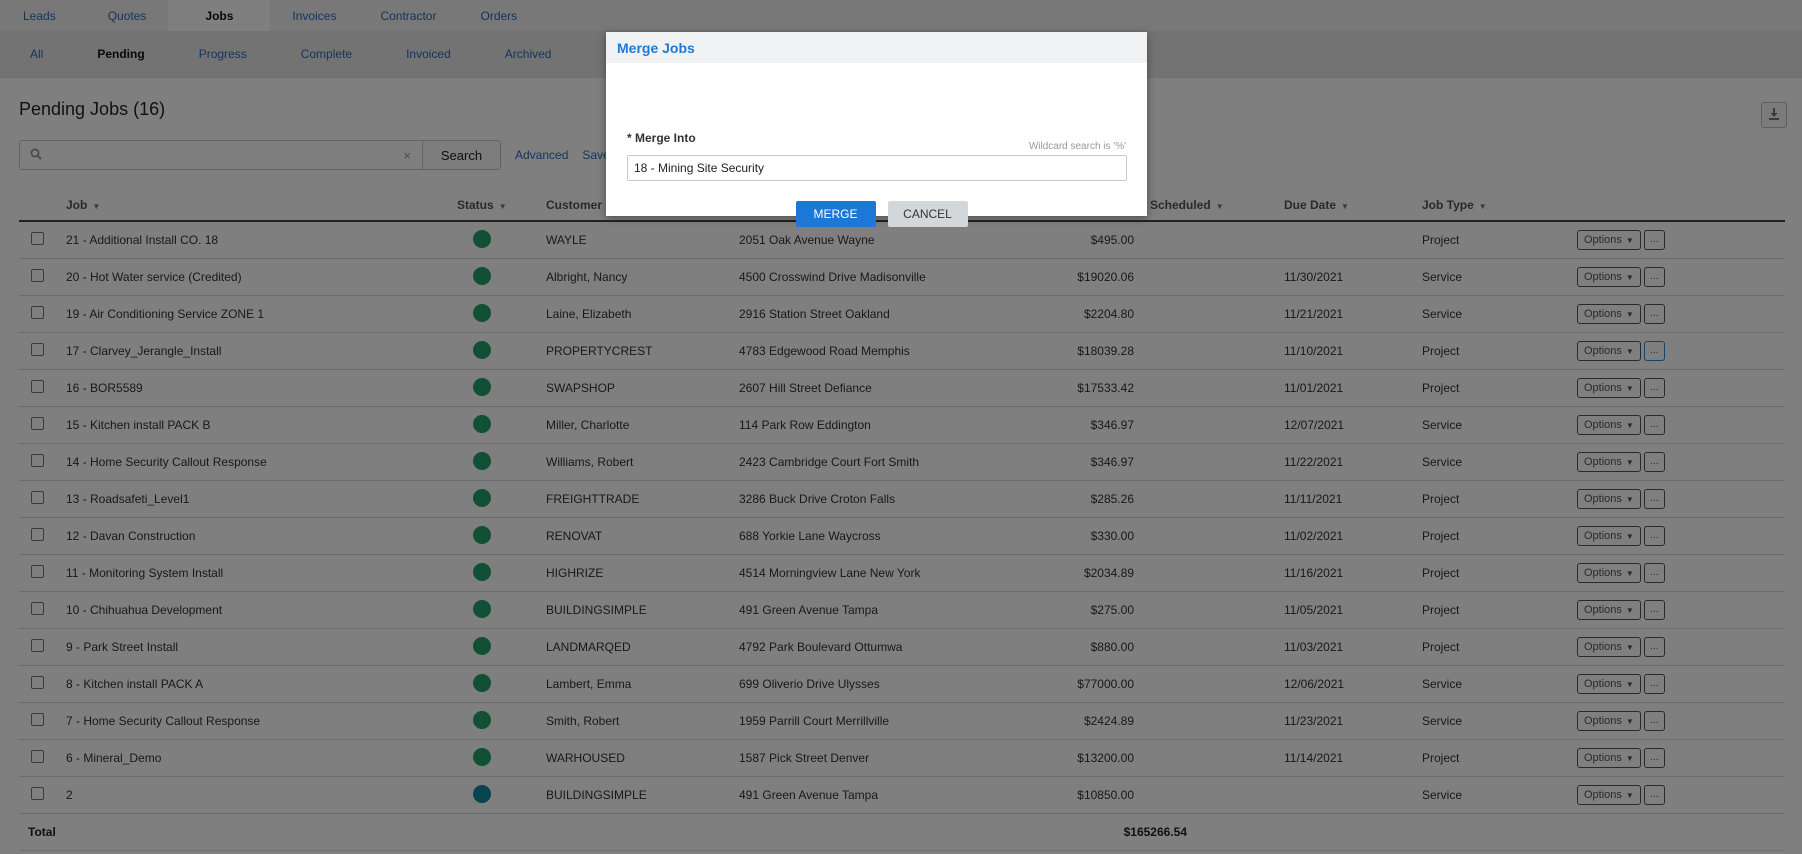 This screenshot has height=854, width=1802. Describe the element at coordinates (877, 168) in the screenshot. I see `merge-into-input` at that location.